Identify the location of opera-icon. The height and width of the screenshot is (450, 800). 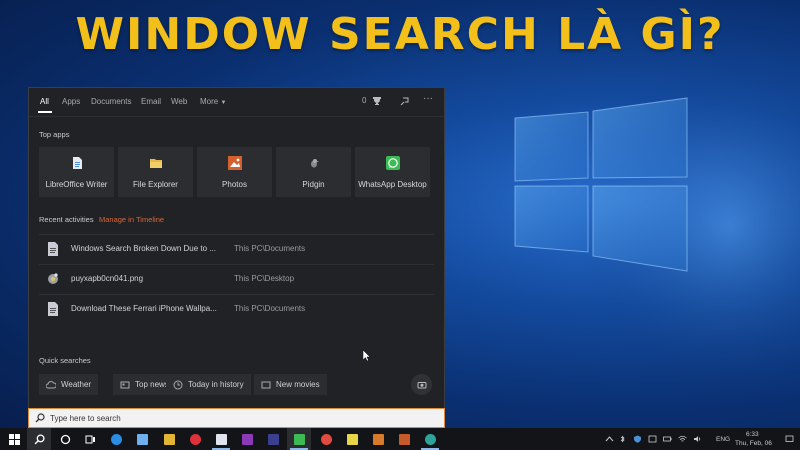
(195, 439).